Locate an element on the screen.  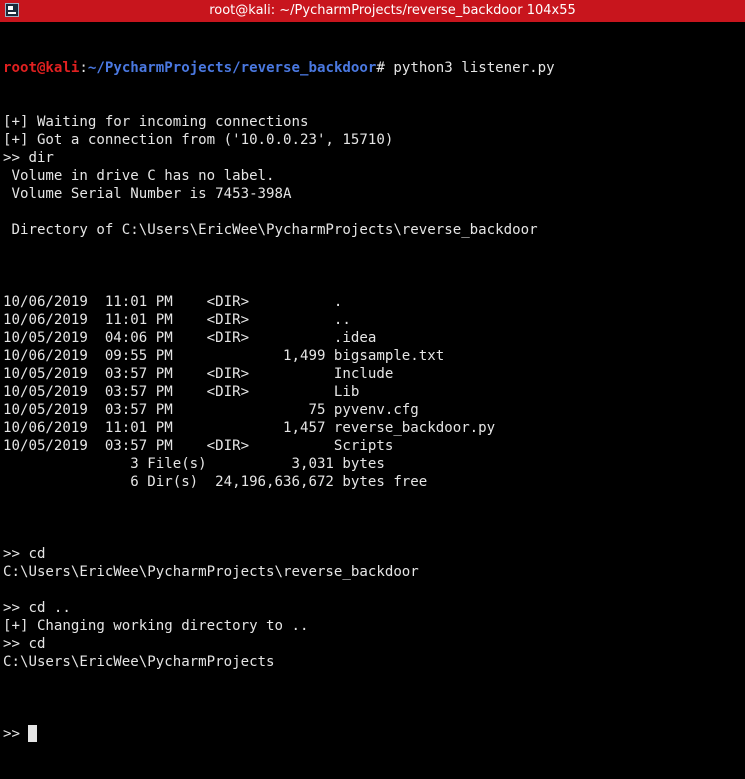
output-line: Volume Serial Number is 7453-398A is located at coordinates (147, 194).